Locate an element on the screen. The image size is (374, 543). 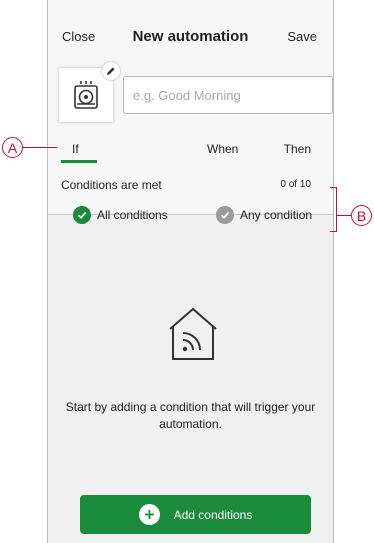
add-conditions-label: Add conditions is located at coordinates (213, 514).